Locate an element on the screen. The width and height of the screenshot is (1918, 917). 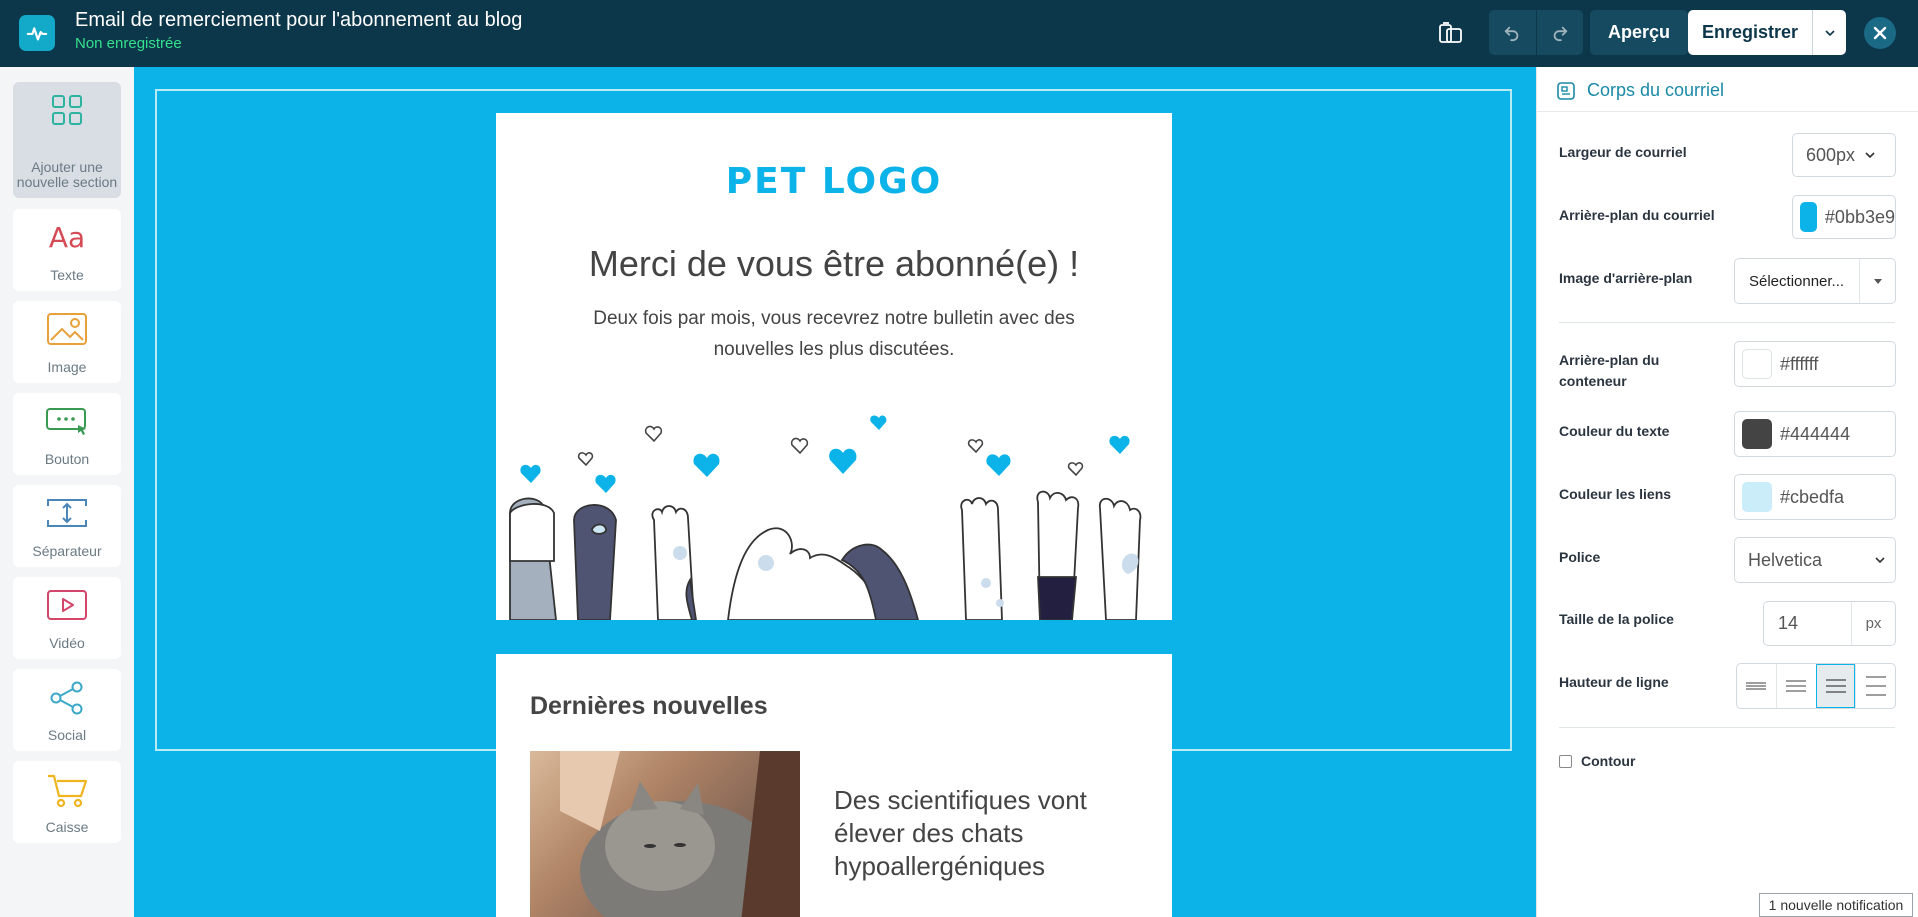
save-options-chevron-icon is located at coordinates (1829, 32).